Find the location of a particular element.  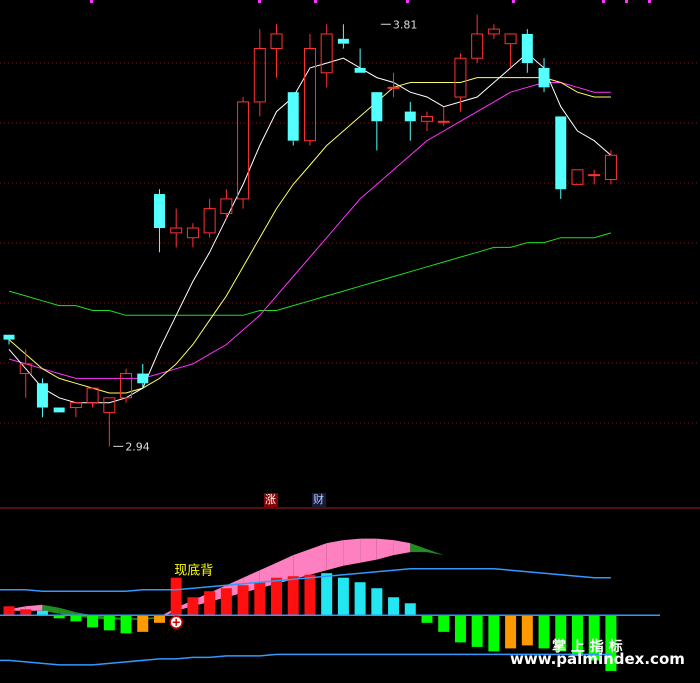

price-annotation-label-1: 2.94 is located at coordinates (137, 446).